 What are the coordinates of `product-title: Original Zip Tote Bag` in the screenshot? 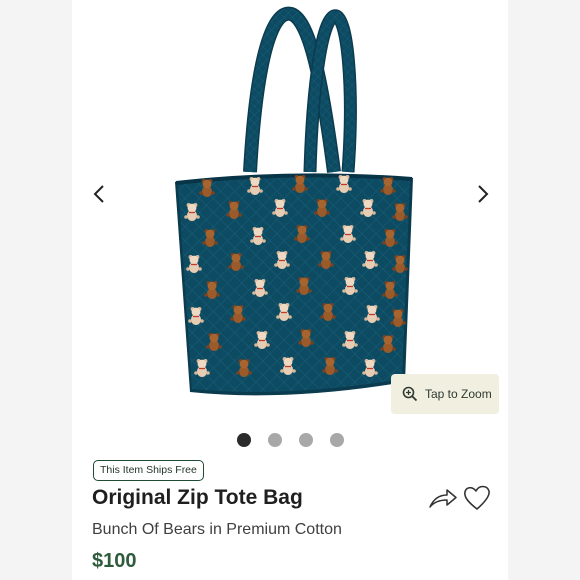 It's located at (197, 497).